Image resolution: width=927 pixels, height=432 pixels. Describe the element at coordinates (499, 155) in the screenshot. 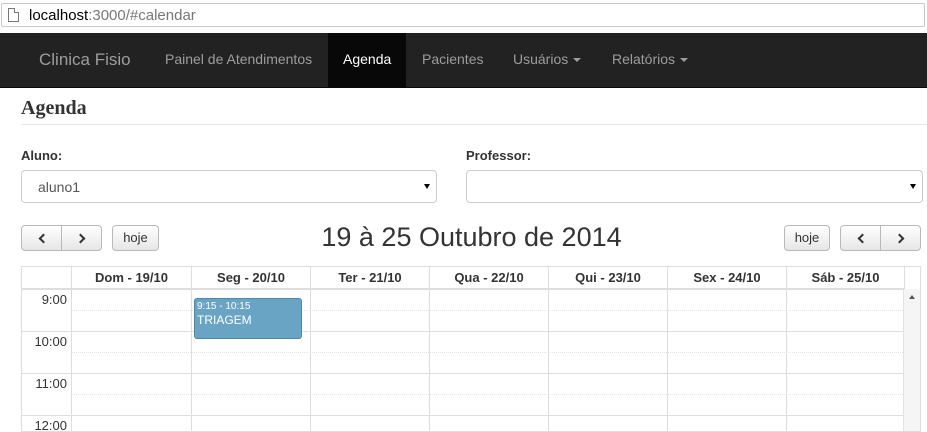

I see `professor-label: Professor:` at that location.